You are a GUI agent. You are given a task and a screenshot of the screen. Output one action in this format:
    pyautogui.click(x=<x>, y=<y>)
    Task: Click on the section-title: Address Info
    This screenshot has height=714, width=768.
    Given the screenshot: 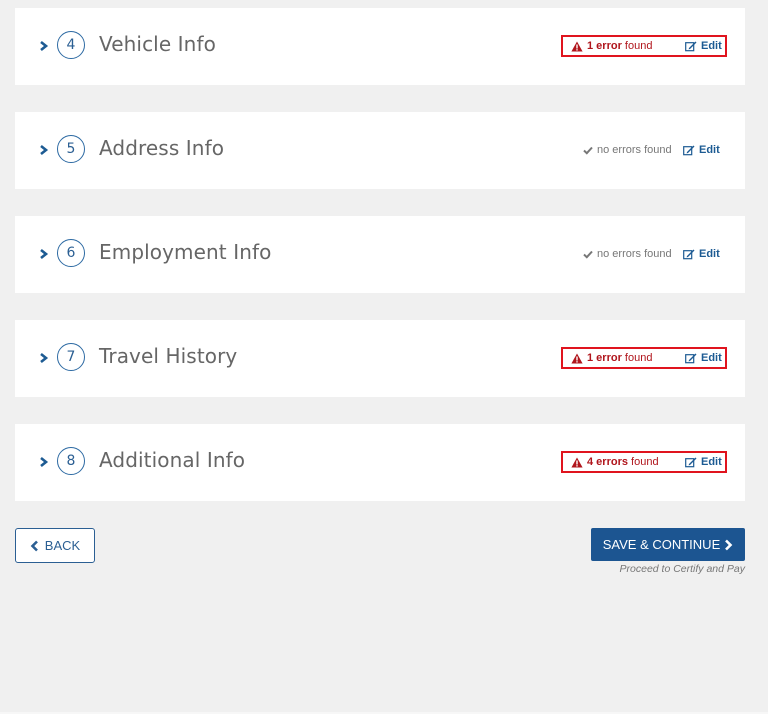 What is the action you would take?
    pyautogui.click(x=161, y=148)
    